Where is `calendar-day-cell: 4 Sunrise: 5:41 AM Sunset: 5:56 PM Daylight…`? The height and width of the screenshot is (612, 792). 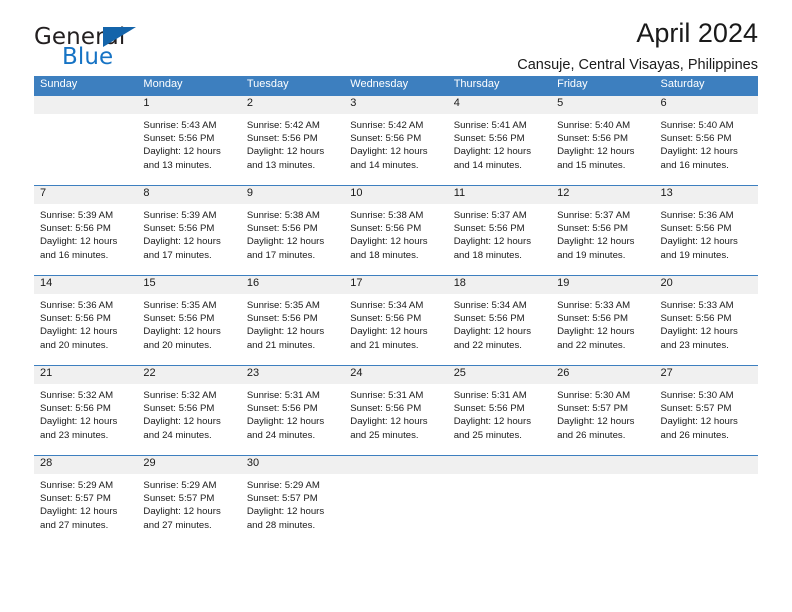 calendar-day-cell: 4 Sunrise: 5:41 AM Sunset: 5:56 PM Daylight… is located at coordinates (499, 140).